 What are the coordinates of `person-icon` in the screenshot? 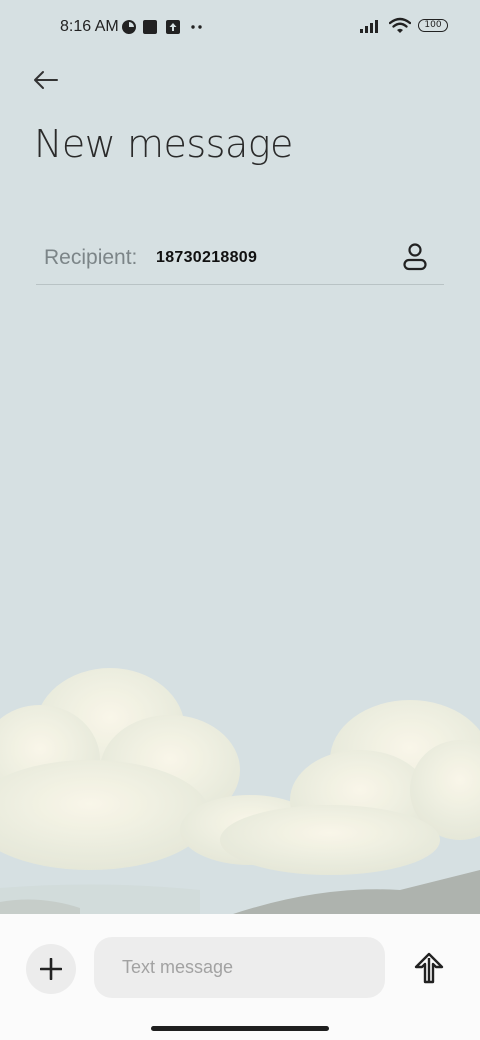 It's located at (415, 257).